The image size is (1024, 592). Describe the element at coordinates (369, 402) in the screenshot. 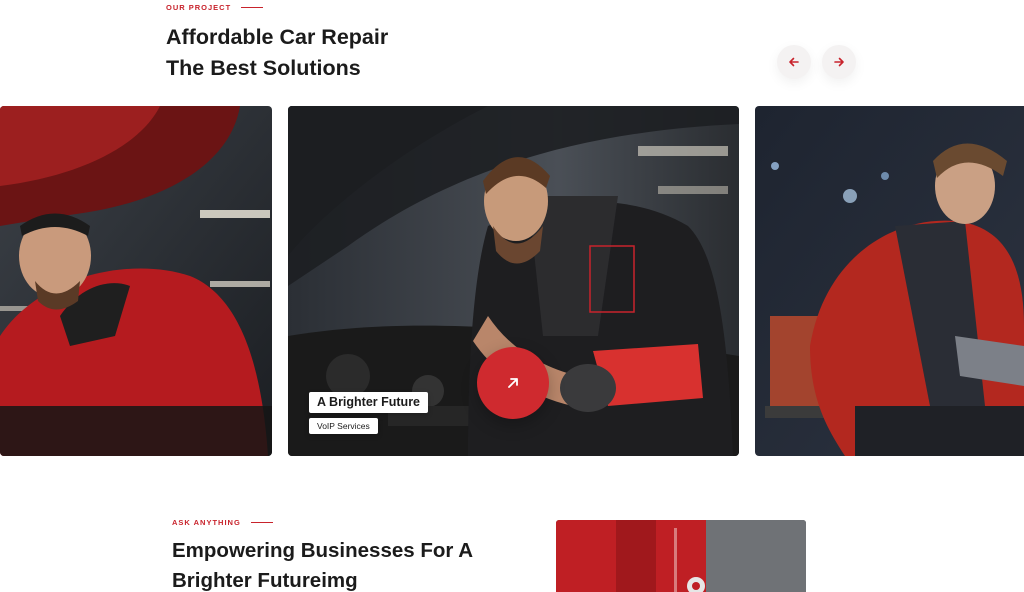

I see `card-title-chip: A Brighter Future` at that location.